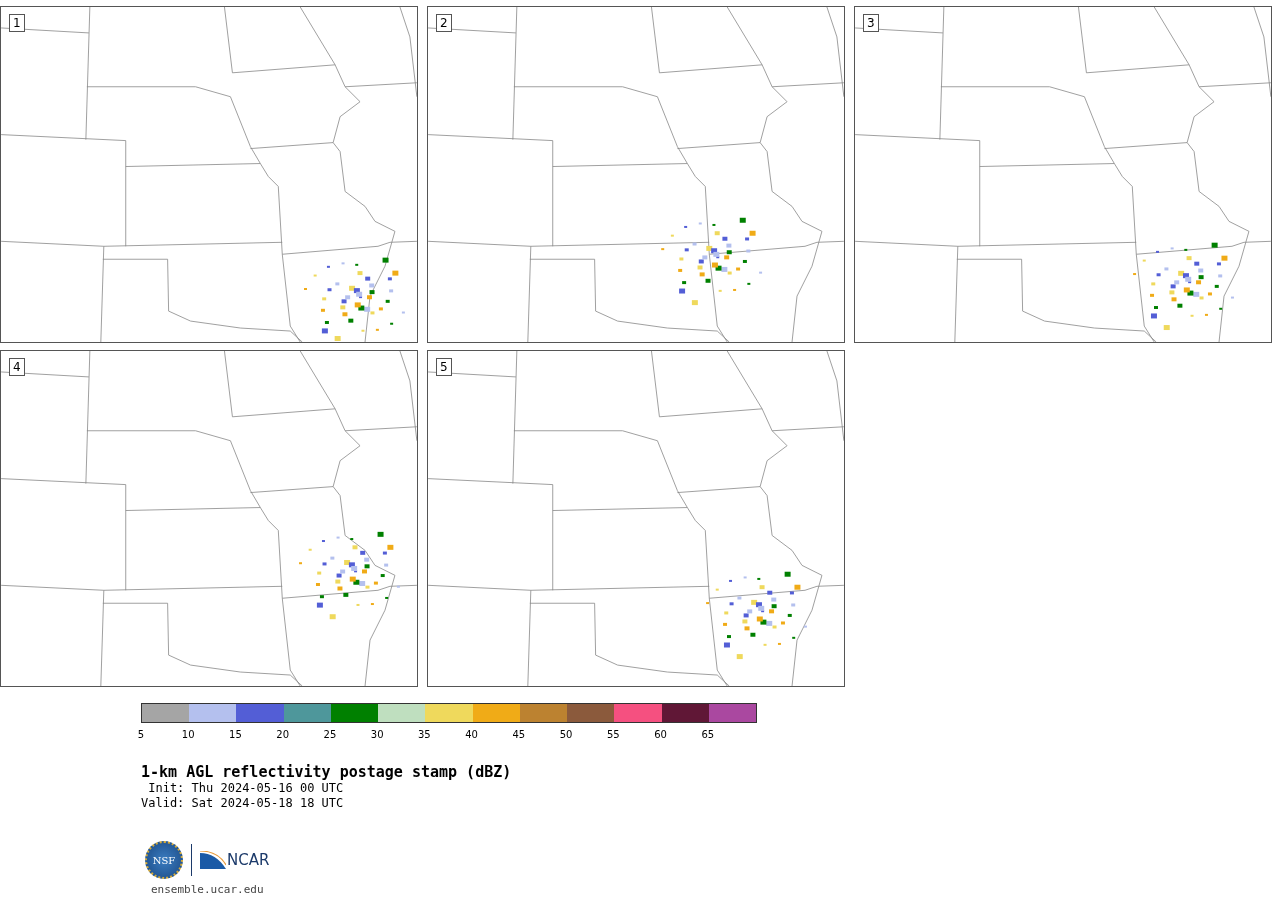 The image size is (1280, 901). I want to click on tick-label: 35, so click(424, 734).